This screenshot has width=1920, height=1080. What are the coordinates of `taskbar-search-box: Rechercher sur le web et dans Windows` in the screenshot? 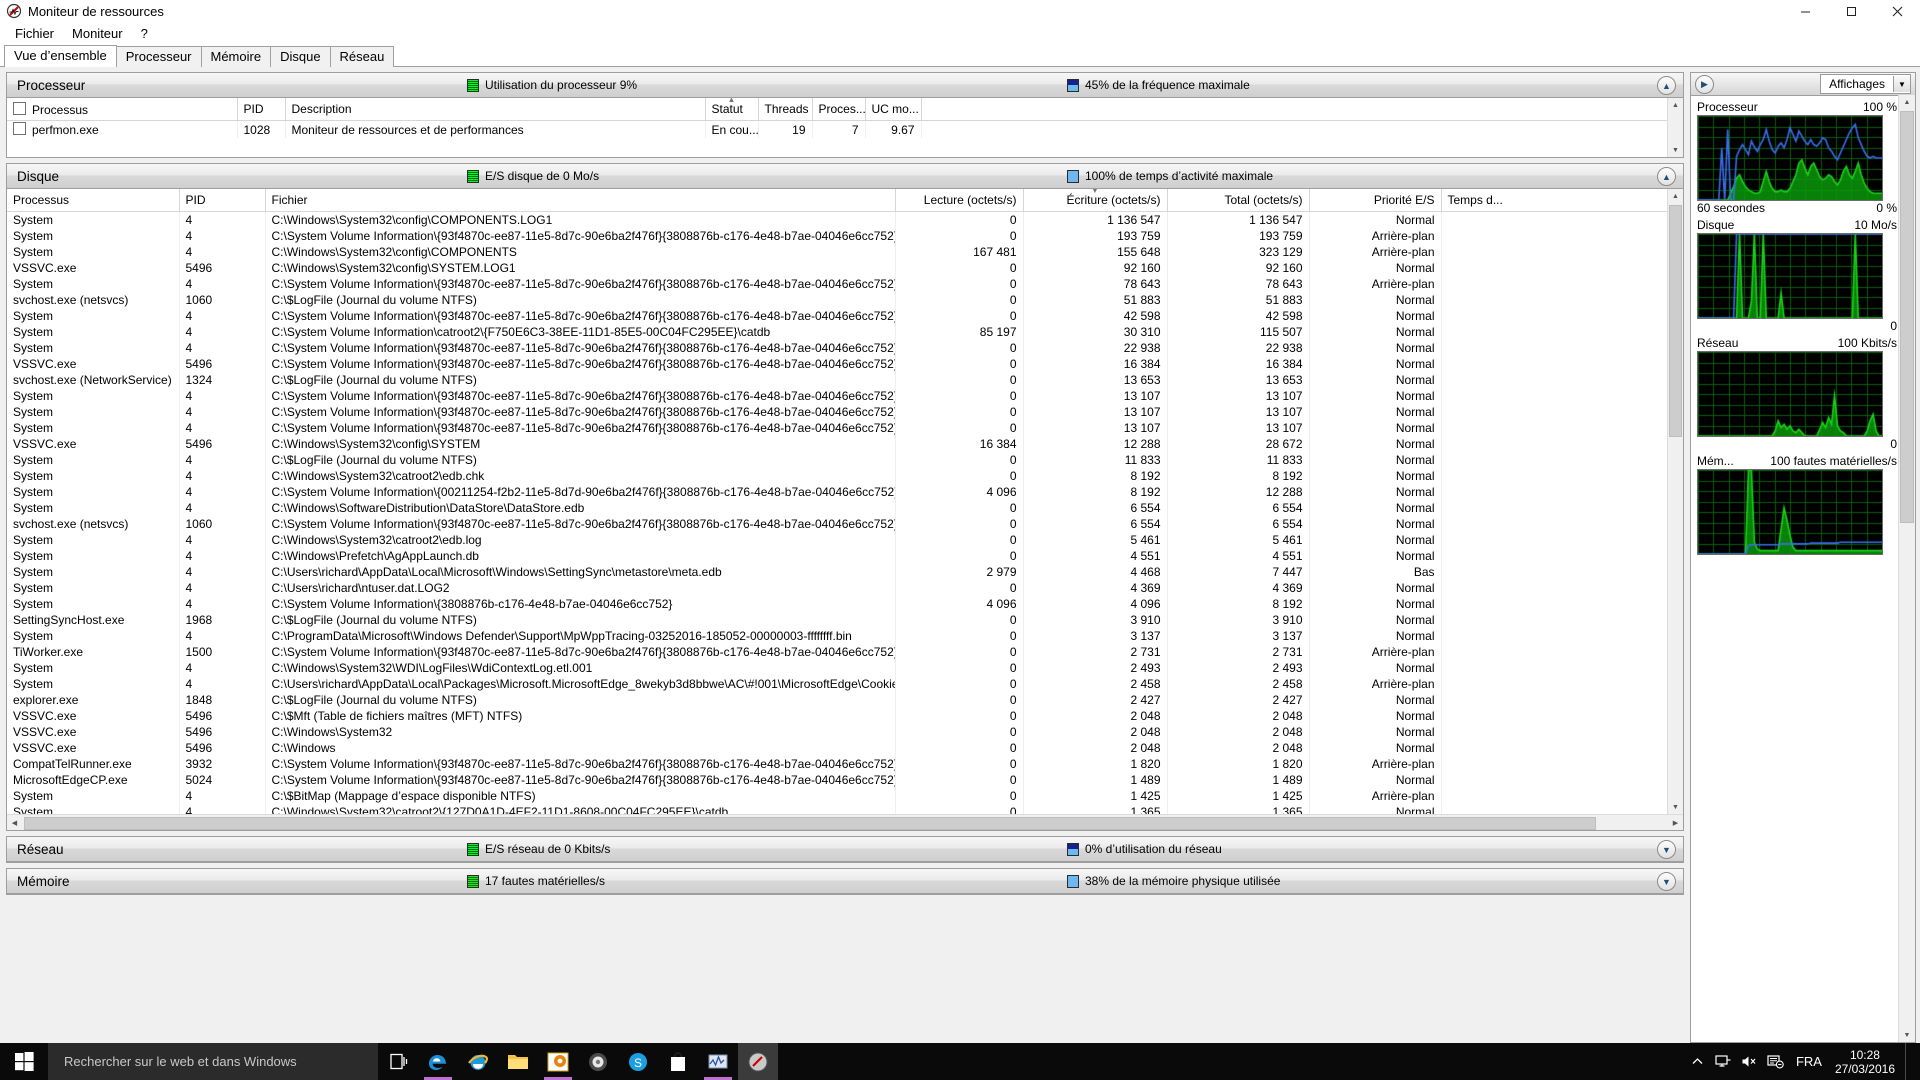 It's located at (213, 1061).